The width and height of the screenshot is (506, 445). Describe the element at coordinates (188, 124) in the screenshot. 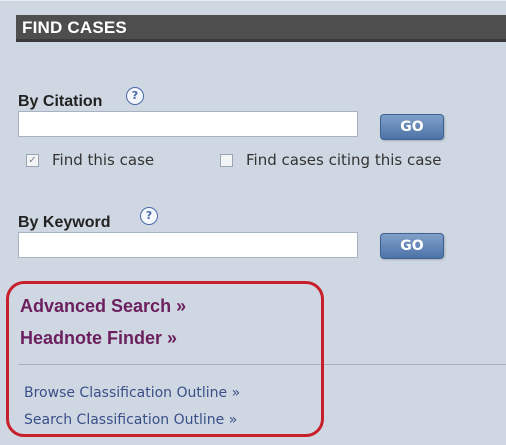

I see `citation-input` at that location.